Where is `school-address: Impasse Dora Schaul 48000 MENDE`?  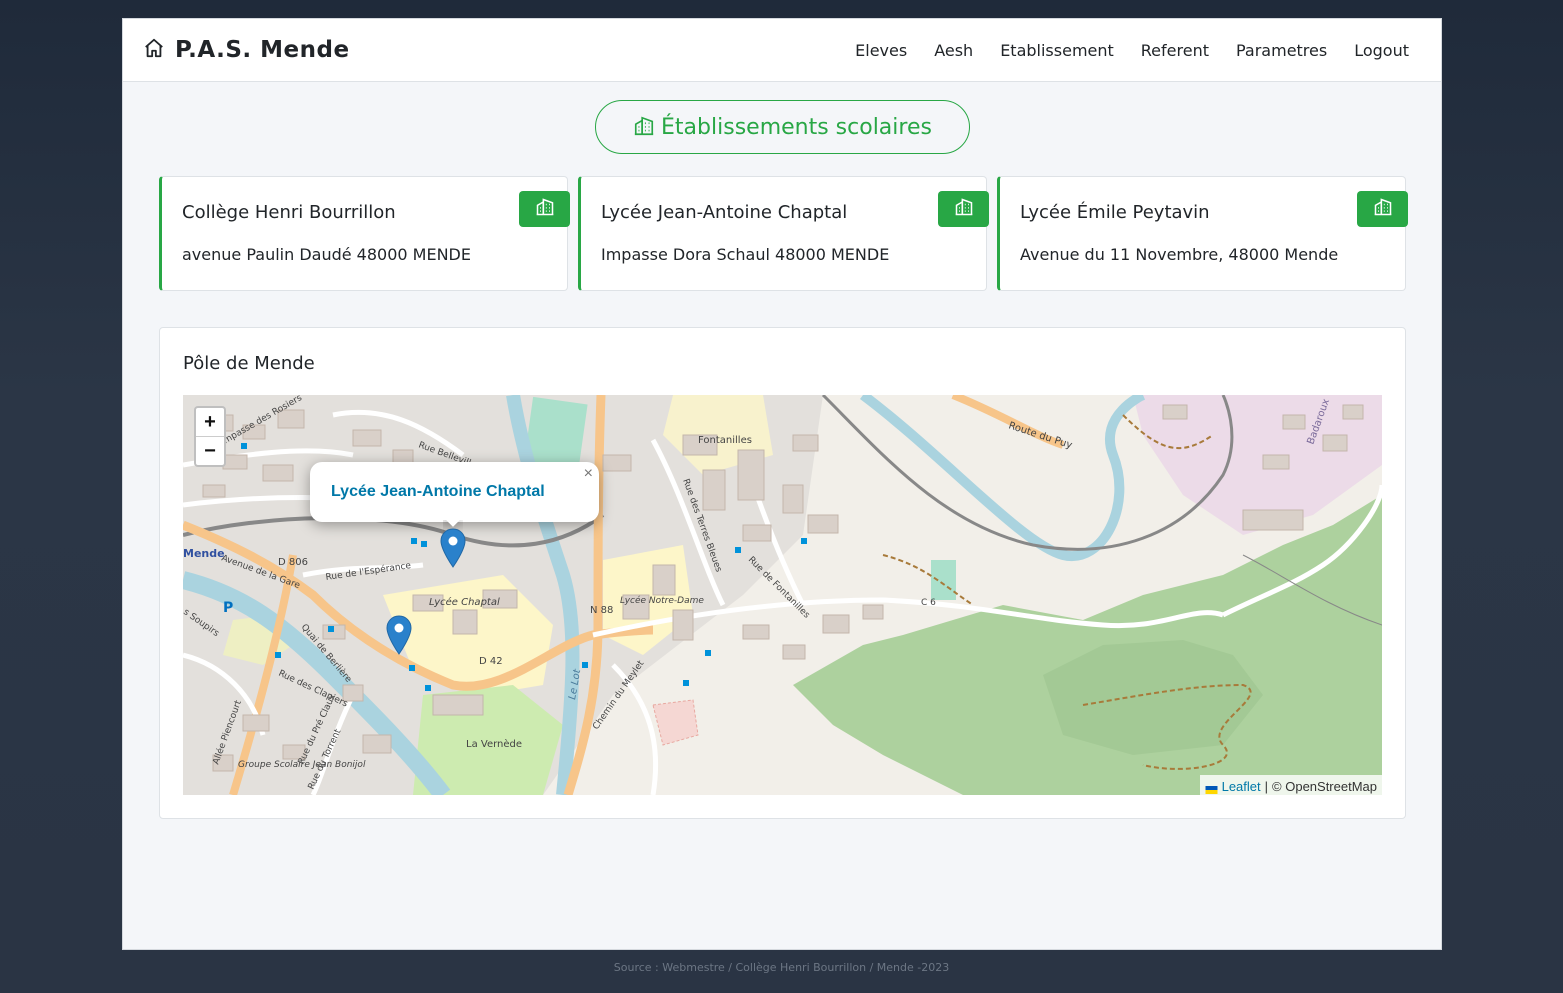
school-address: Impasse Dora Schaul 48000 MENDE is located at coordinates (745, 254).